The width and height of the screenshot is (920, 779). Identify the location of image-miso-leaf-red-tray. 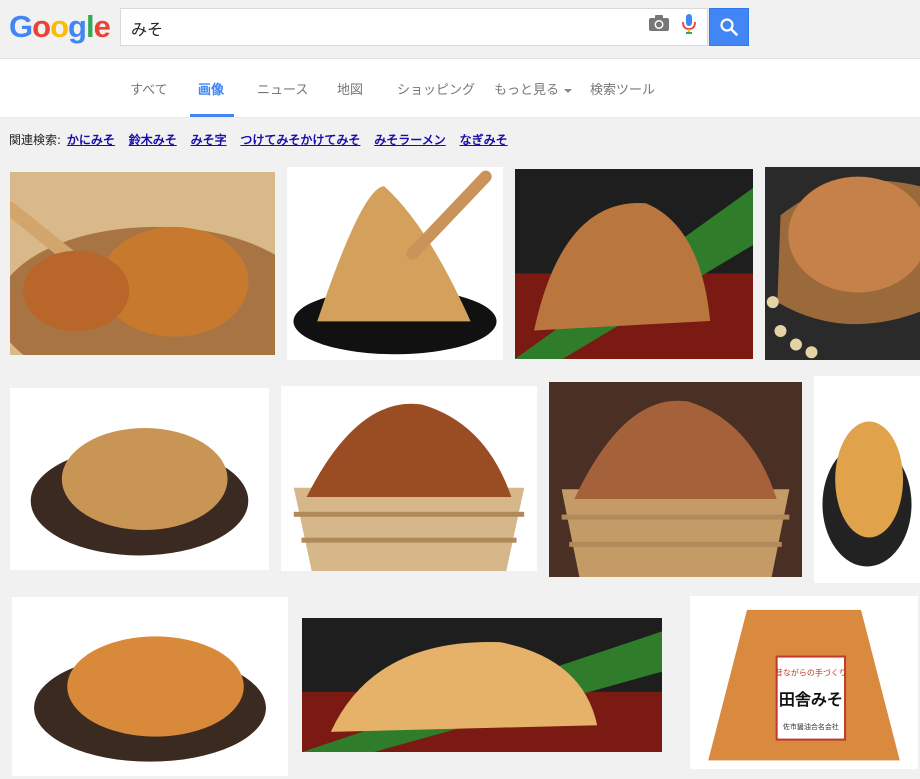
(634, 264).